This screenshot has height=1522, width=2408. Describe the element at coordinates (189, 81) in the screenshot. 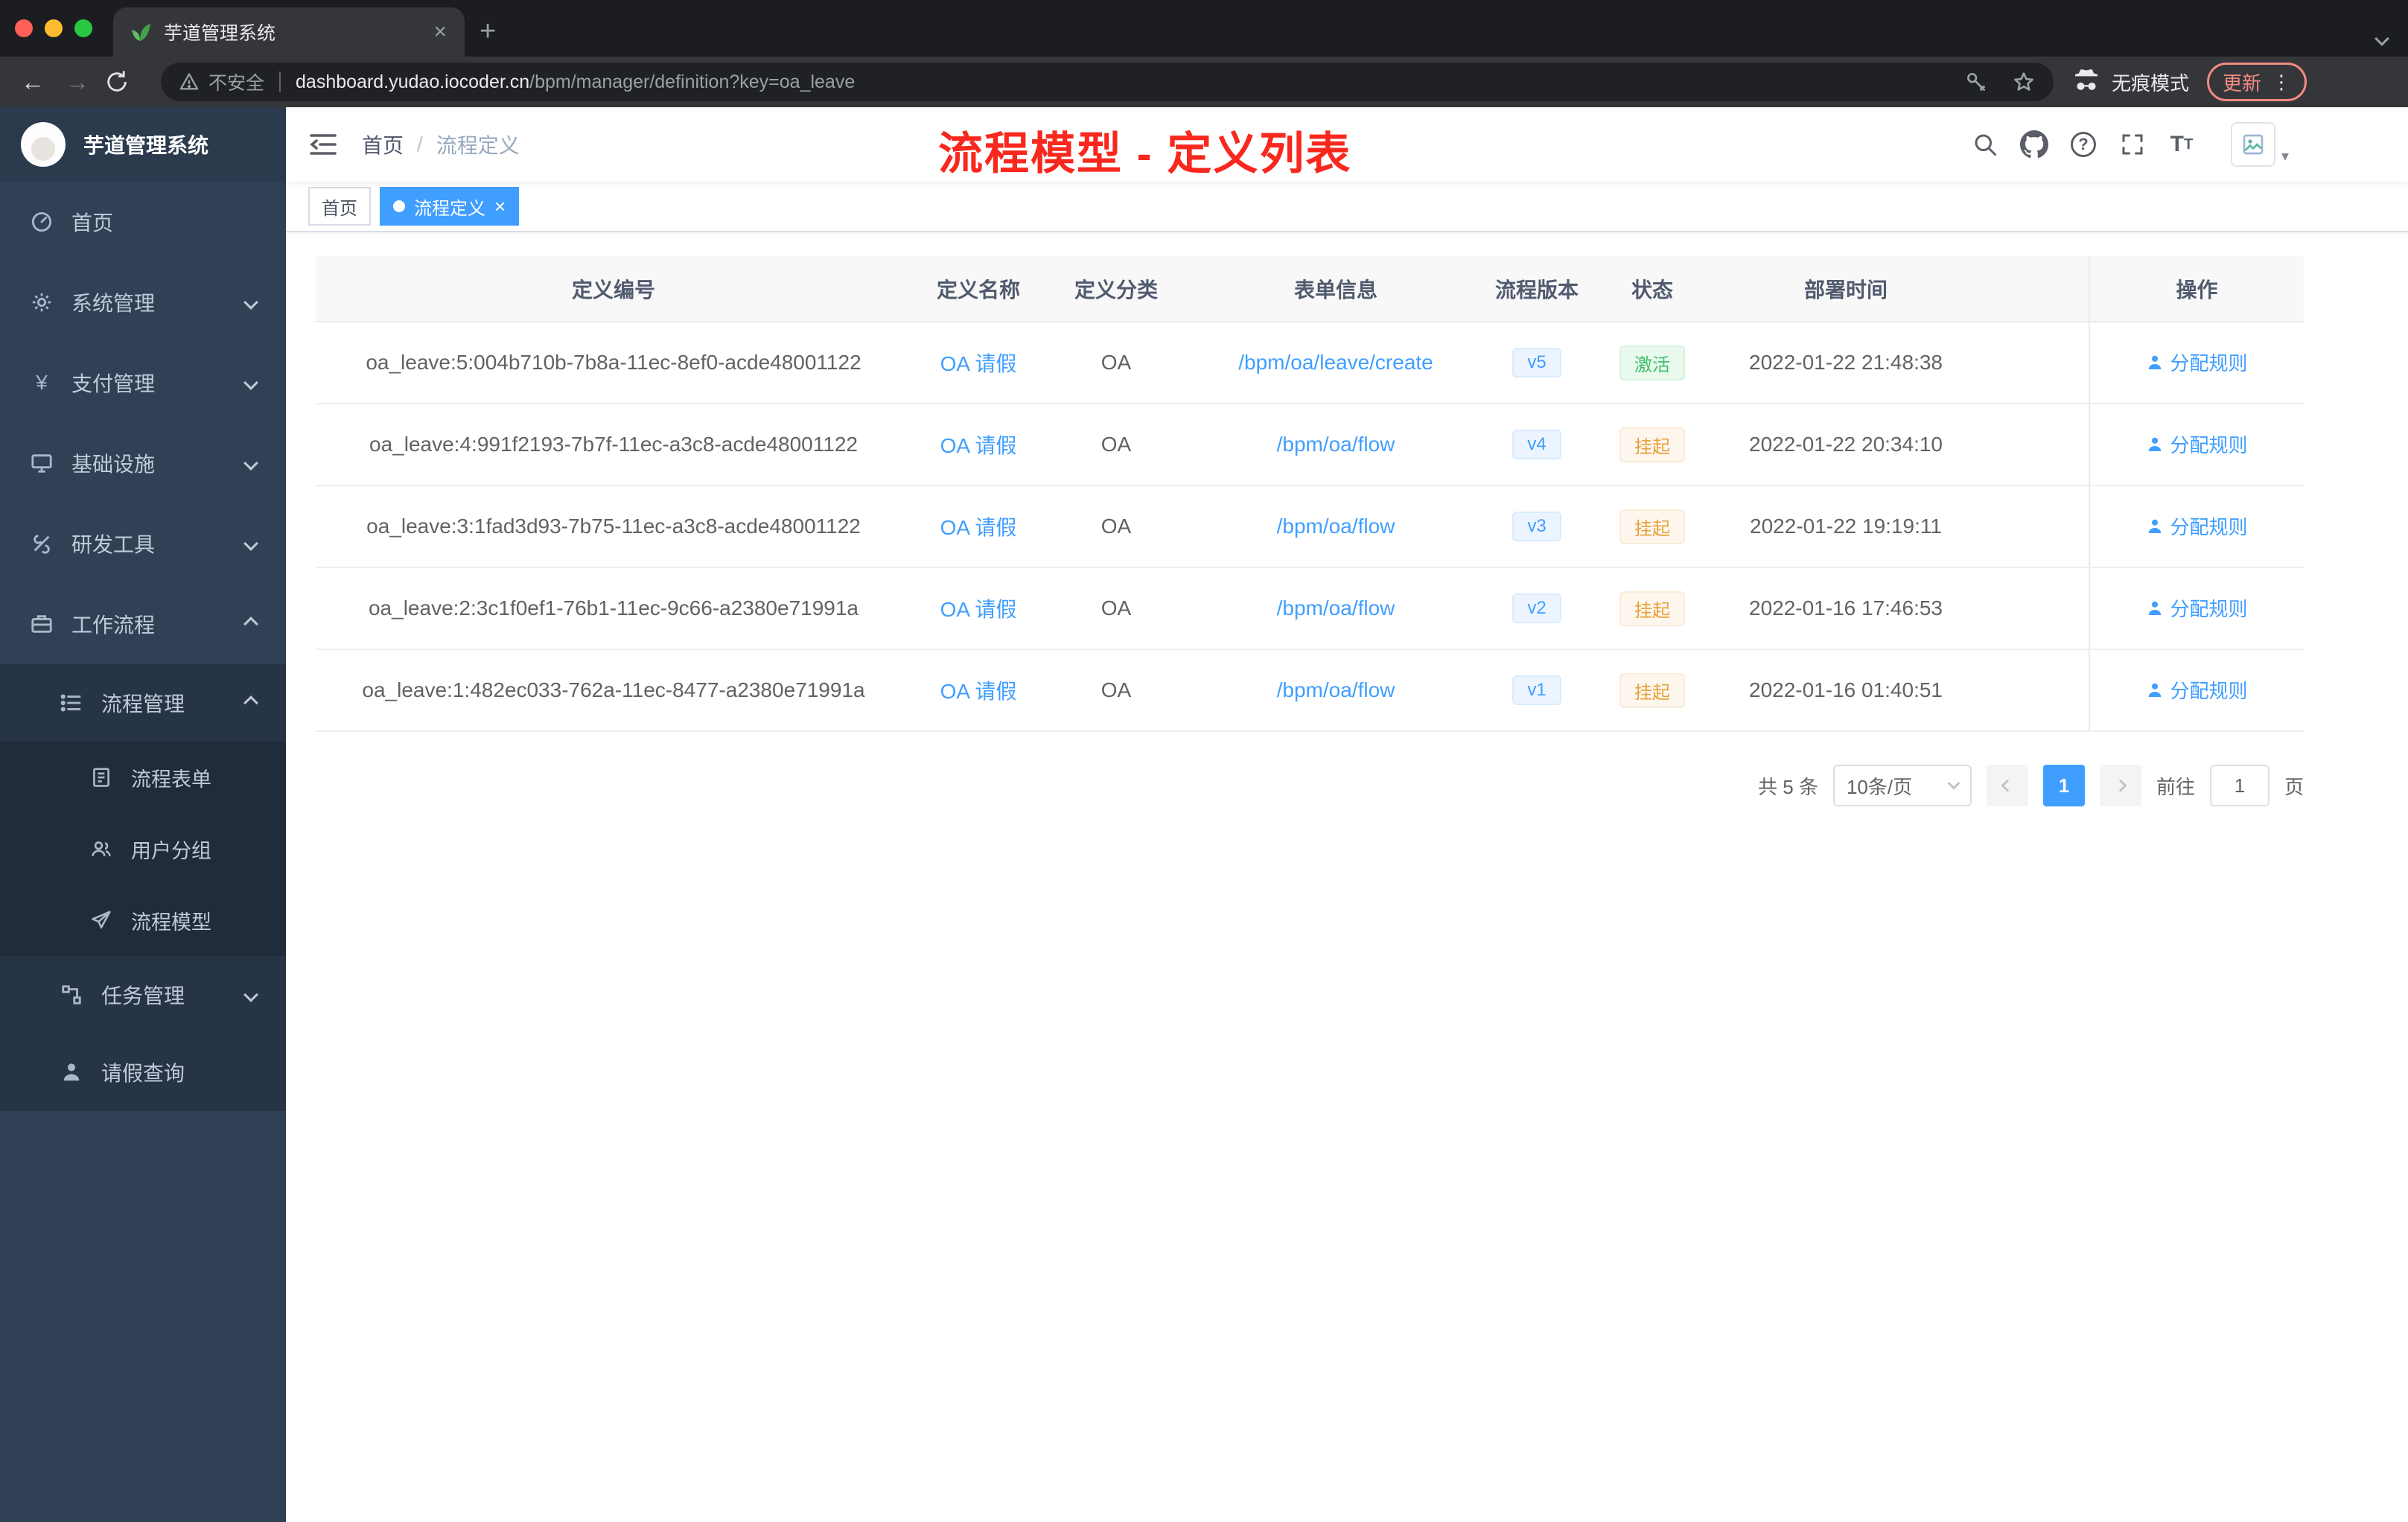

I see `security-warning-icon` at that location.